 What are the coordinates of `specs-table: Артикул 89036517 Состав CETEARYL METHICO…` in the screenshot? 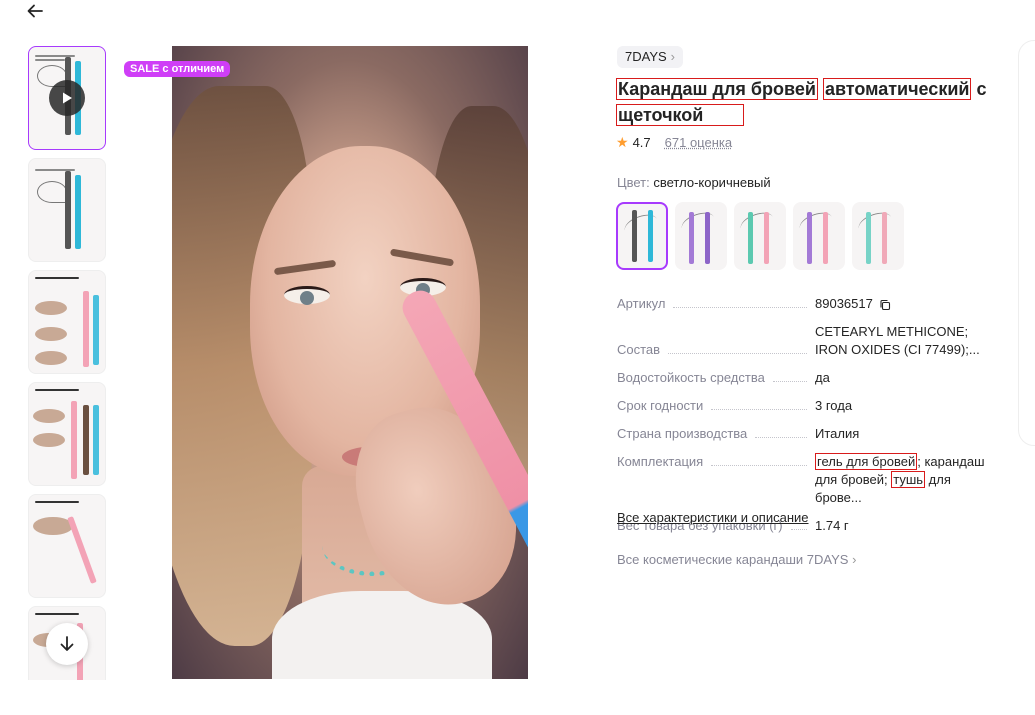 It's located at (802, 420).